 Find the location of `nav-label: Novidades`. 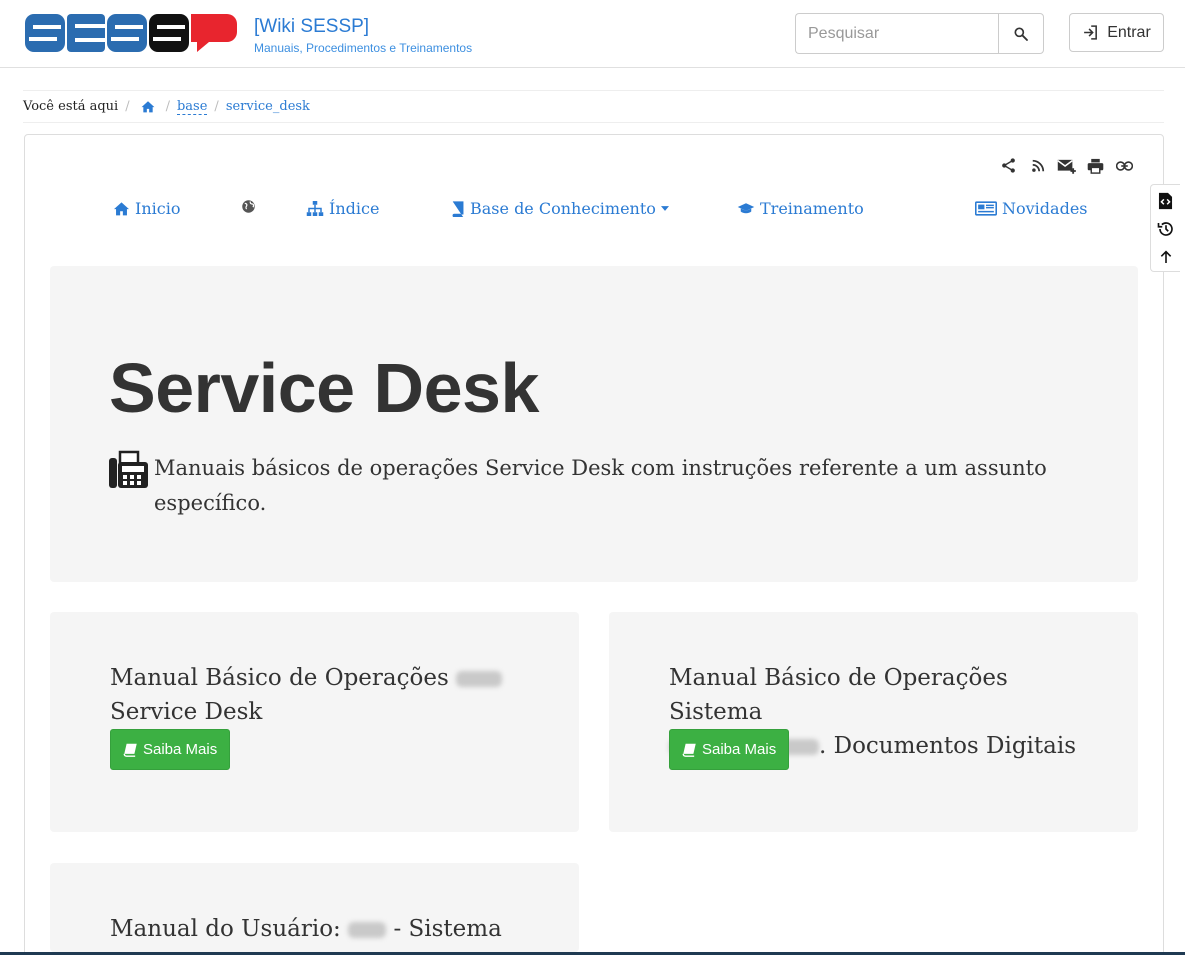

nav-label: Novidades is located at coordinates (1045, 208).